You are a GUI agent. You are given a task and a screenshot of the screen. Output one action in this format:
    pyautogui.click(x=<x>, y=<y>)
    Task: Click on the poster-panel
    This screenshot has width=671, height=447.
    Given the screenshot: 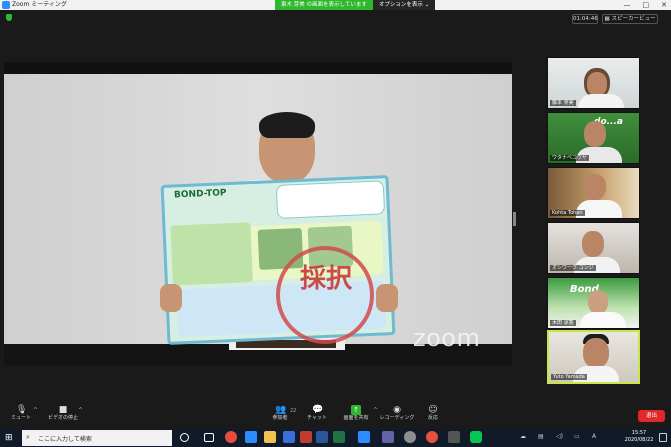 What is the action you would take?
    pyautogui.click(x=211, y=254)
    